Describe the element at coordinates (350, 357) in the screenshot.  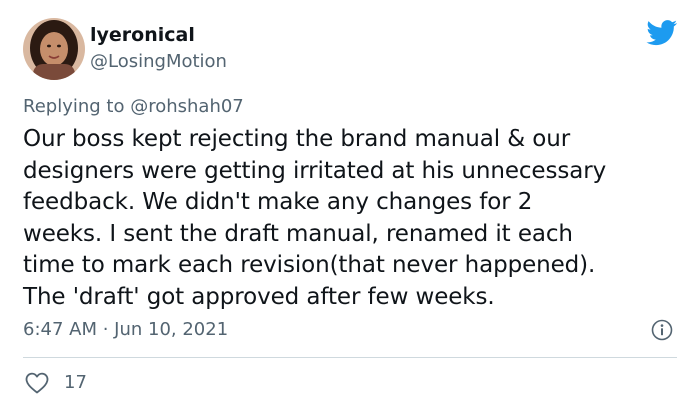
I see `divider` at that location.